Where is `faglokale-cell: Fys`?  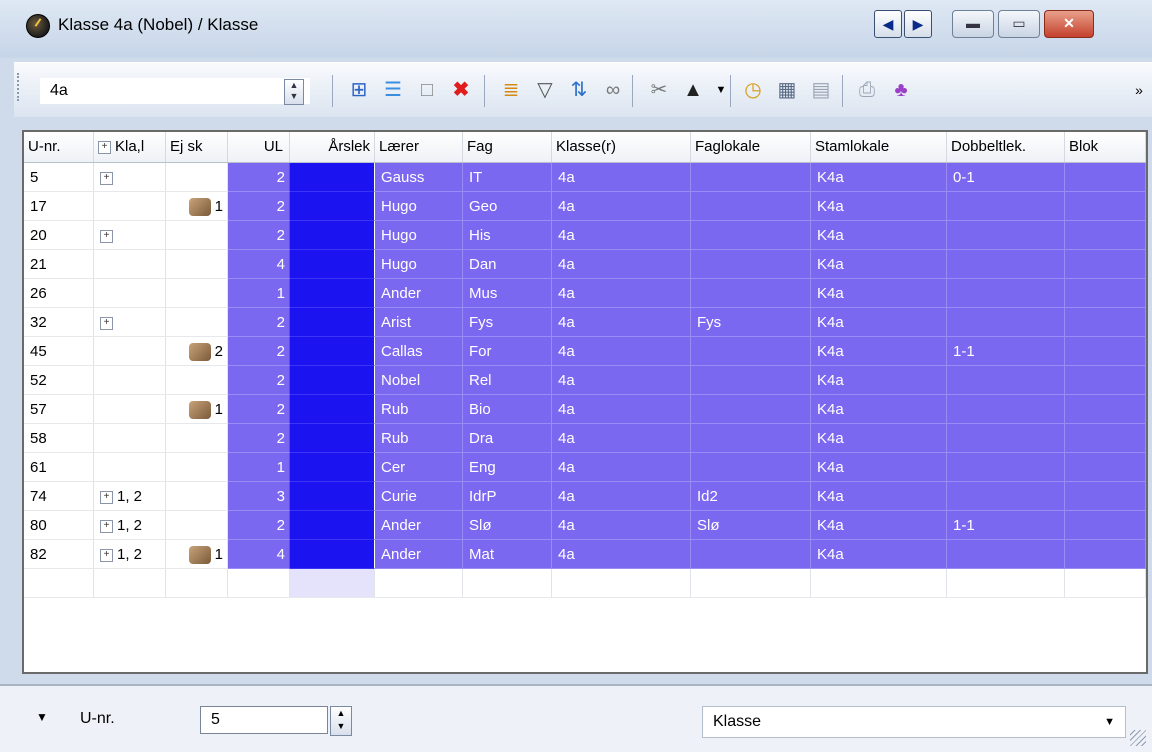 faglokale-cell: Fys is located at coordinates (751, 322).